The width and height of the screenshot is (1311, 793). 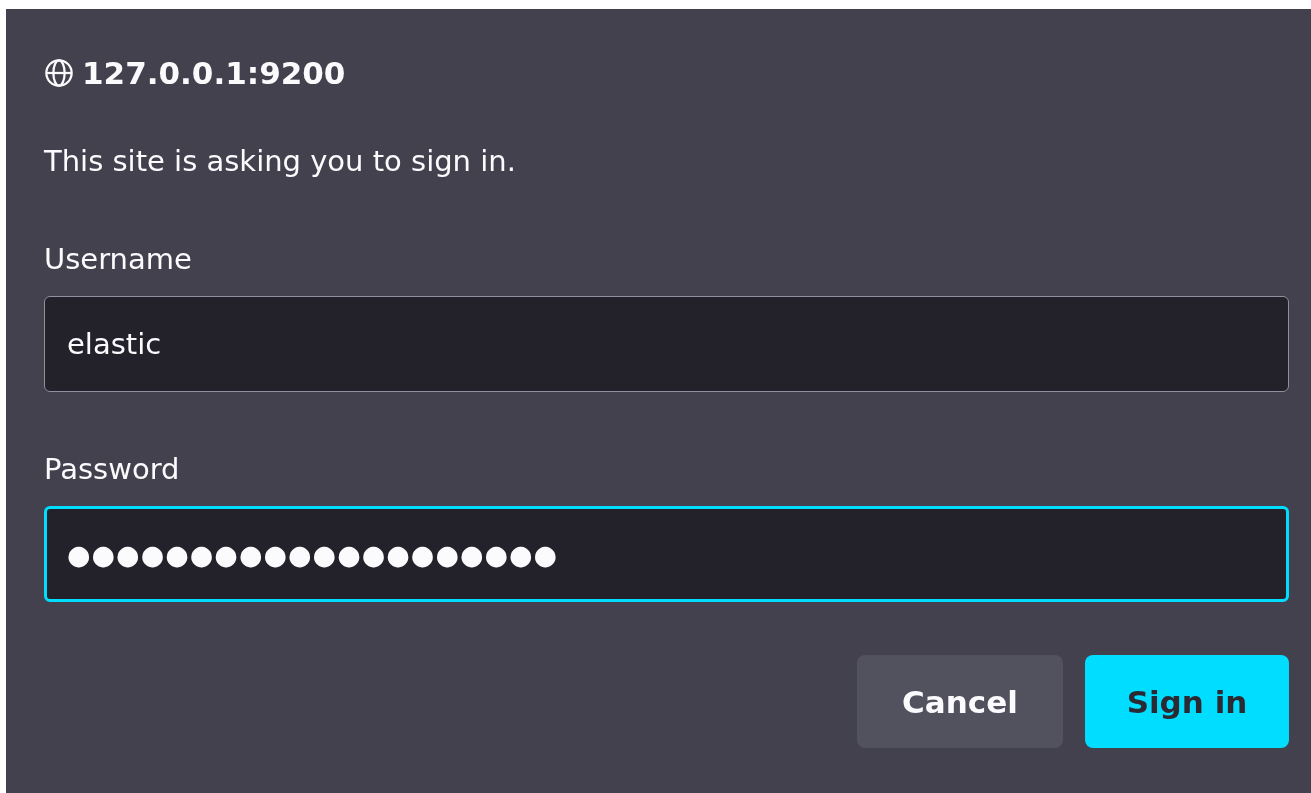 What do you see at coordinates (280, 161) in the screenshot?
I see `sign-in-message: This site is asking you to sign in.` at bounding box center [280, 161].